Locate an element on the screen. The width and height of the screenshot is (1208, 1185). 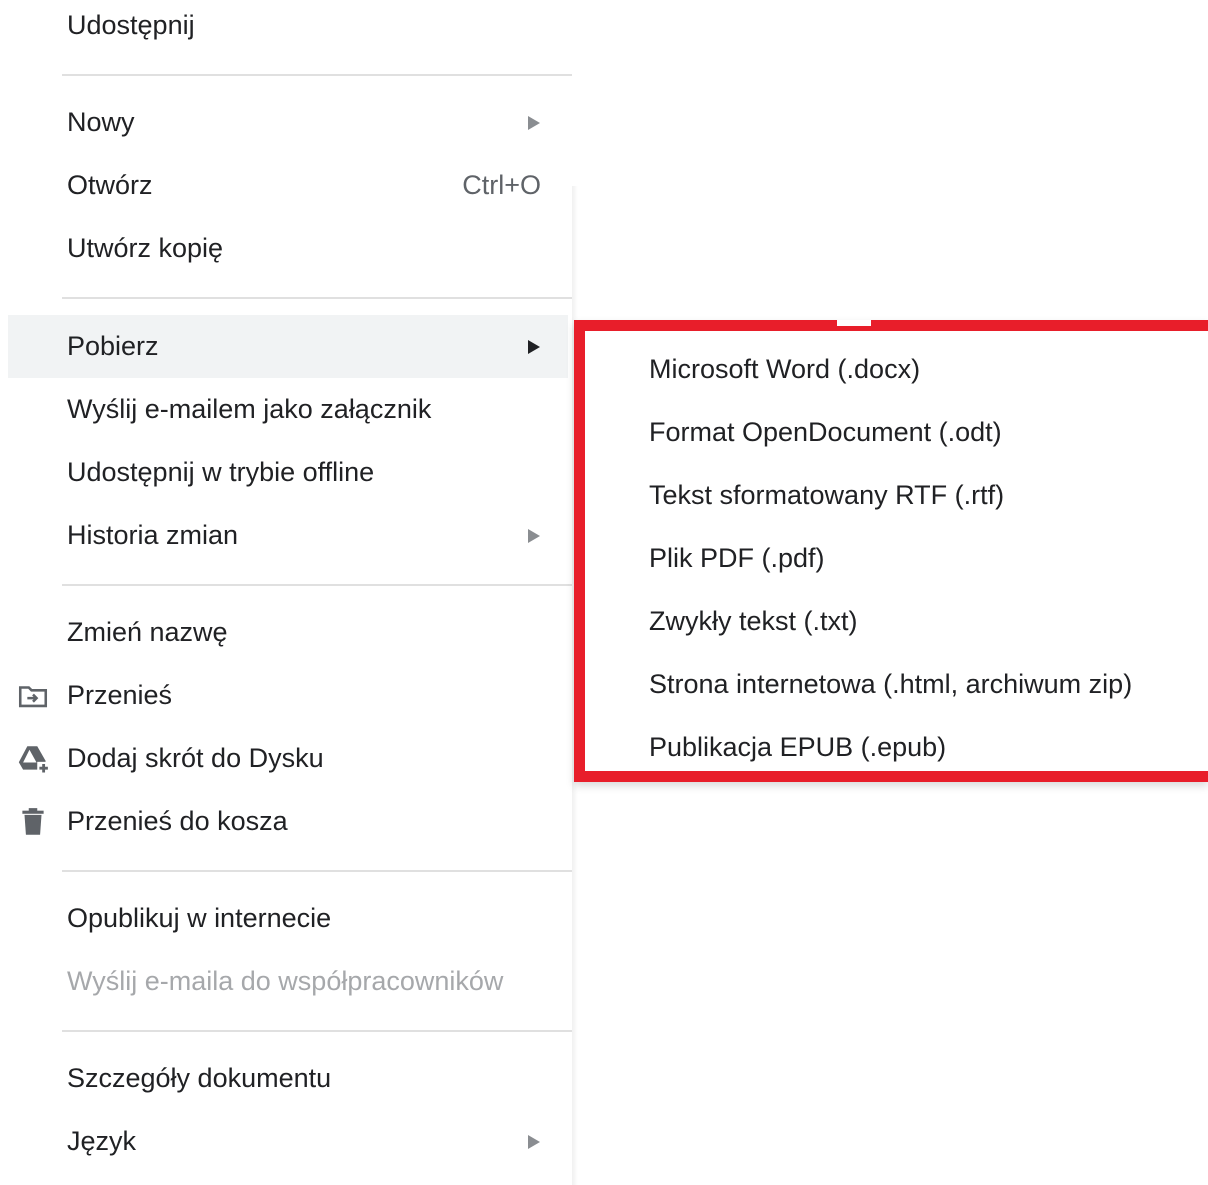
menu-item-label: Przenieś do kosza is located at coordinates (177, 821).